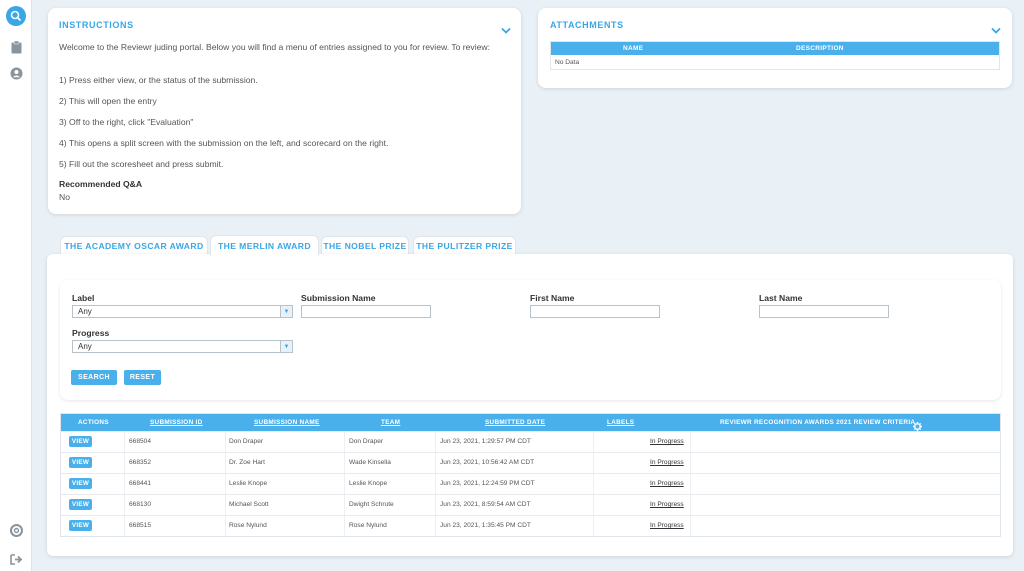 The image size is (1024, 571). Describe the element at coordinates (16, 16) in the screenshot. I see `reviewr-logo-icon` at that location.